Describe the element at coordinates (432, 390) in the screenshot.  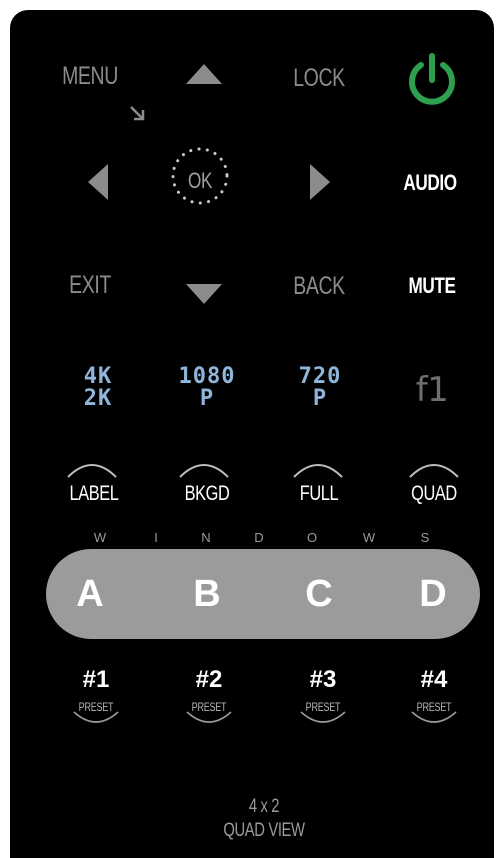
I see `f1-button: f1` at that location.